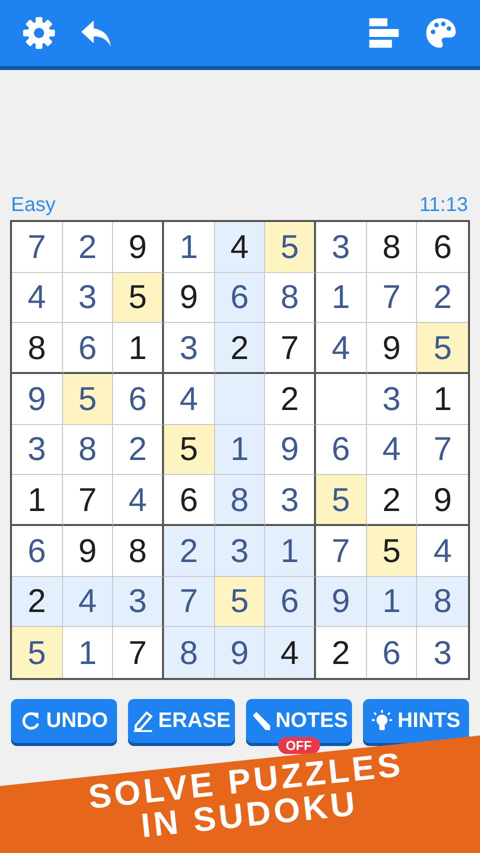  Describe the element at coordinates (382, 721) in the screenshot. I see `lightbulb-icon` at that location.